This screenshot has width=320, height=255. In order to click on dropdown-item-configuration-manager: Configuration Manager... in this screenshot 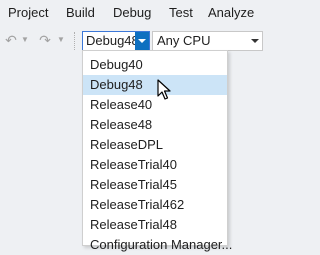, I will do `click(157, 245)`.